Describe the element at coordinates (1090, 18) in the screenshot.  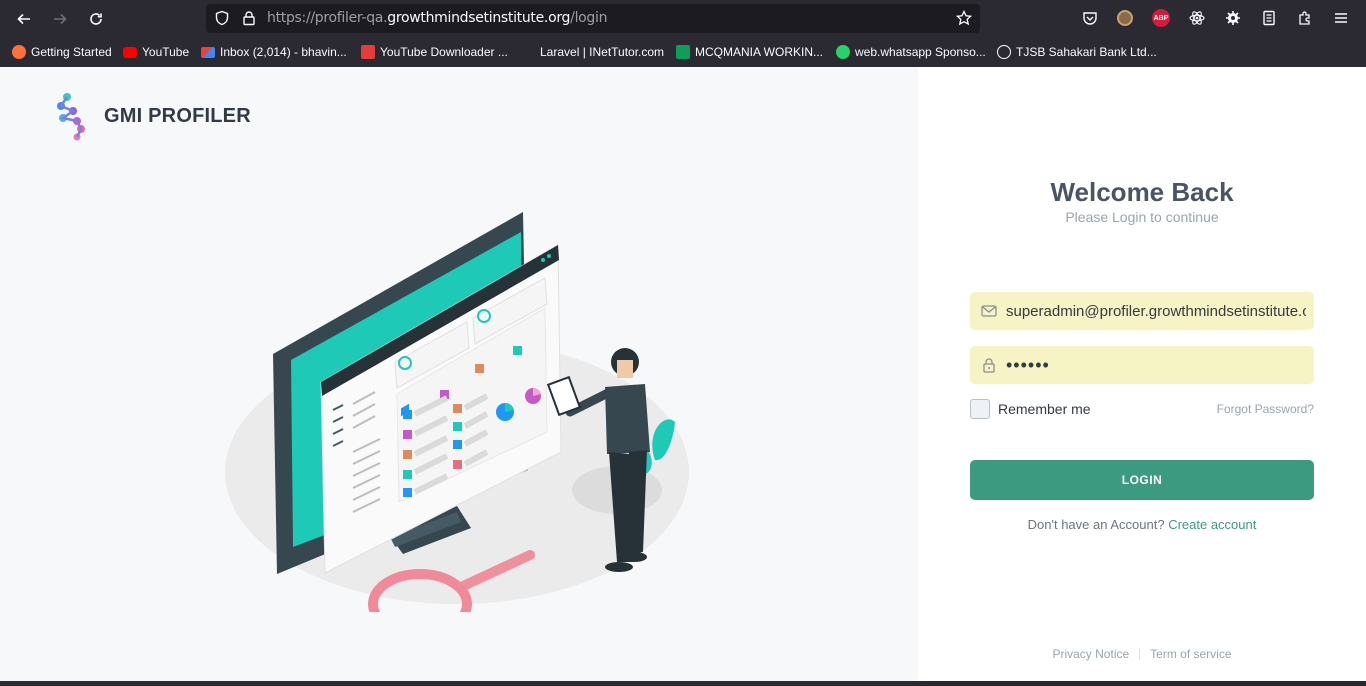
I see `pocket-icon` at that location.